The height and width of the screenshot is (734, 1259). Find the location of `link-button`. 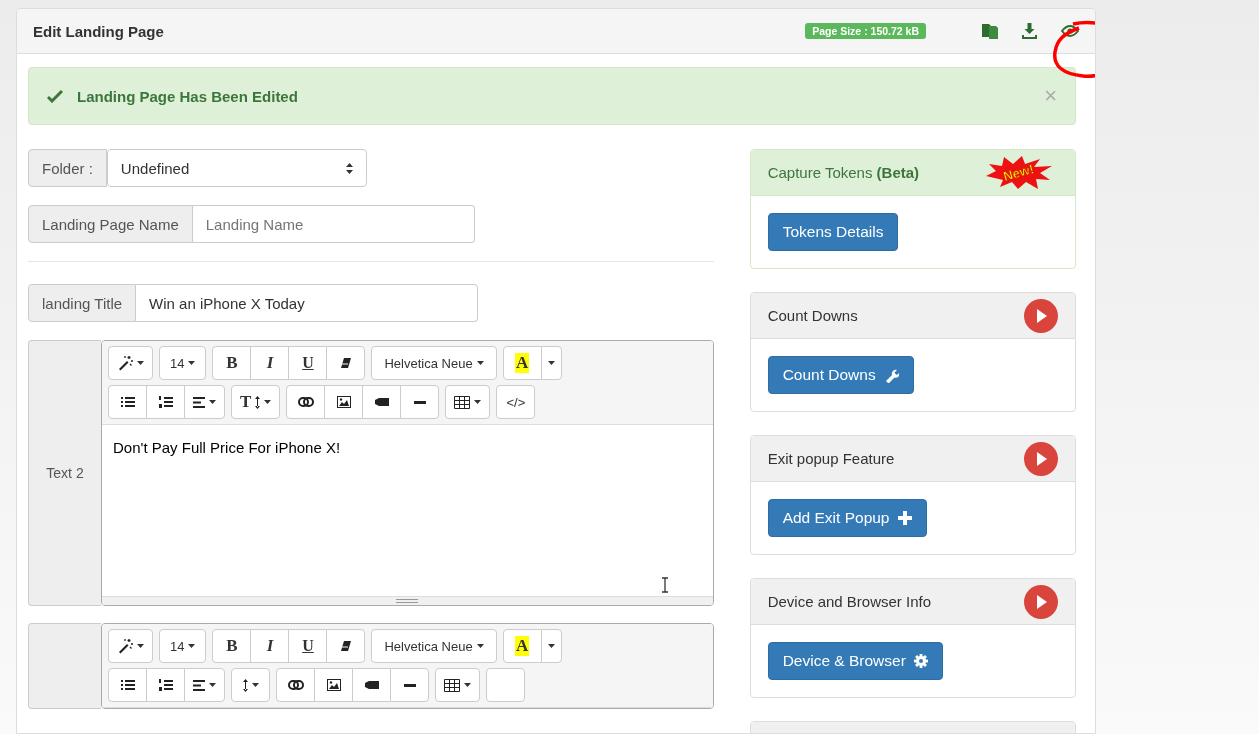

link-button is located at coordinates (306, 402).